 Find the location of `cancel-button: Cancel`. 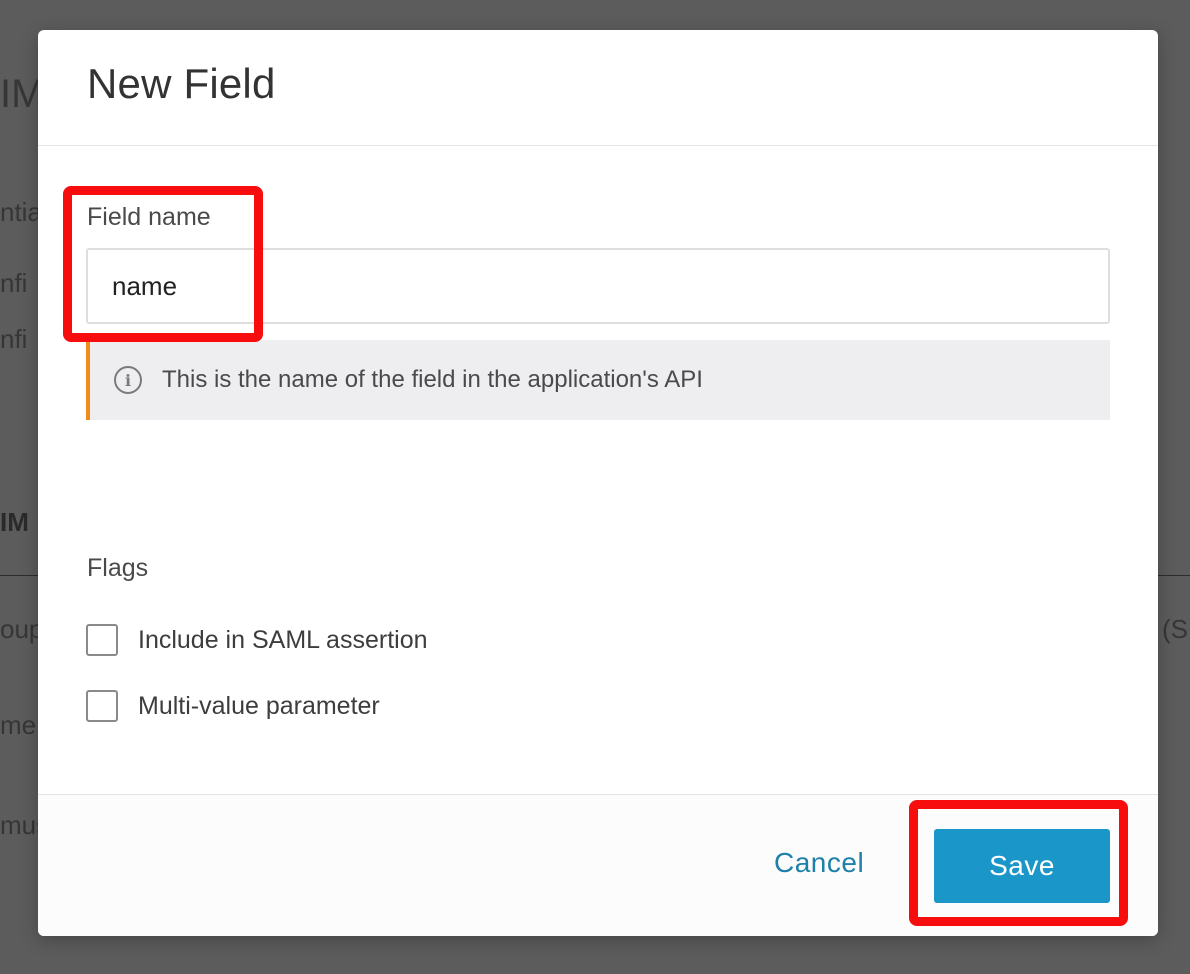

cancel-button: Cancel is located at coordinates (819, 863).